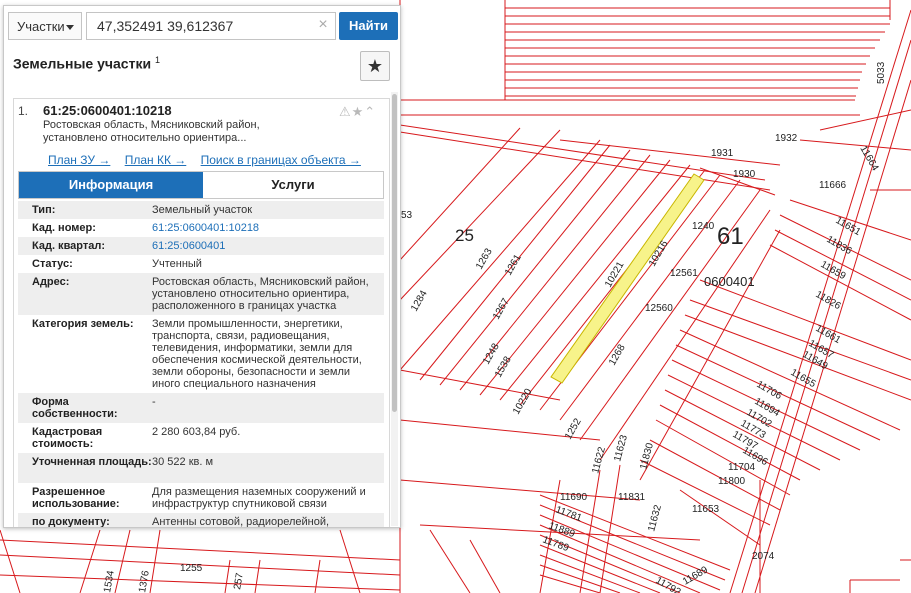 This screenshot has width=911, height=593. Describe the element at coordinates (82, 63) in the screenshot. I see `panel-title-text: Земельные участки` at that location.